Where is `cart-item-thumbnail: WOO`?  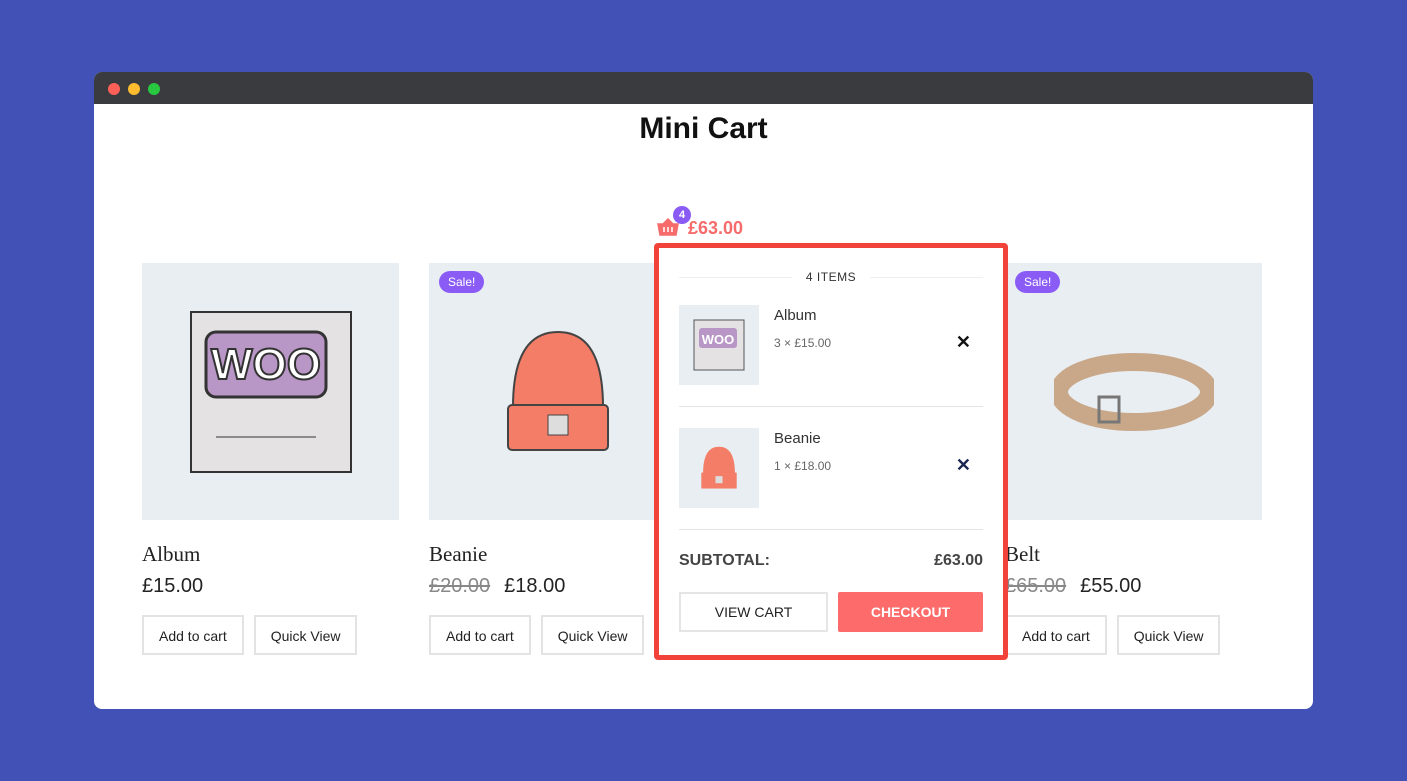
cart-item-thumbnail: WOO is located at coordinates (719, 345).